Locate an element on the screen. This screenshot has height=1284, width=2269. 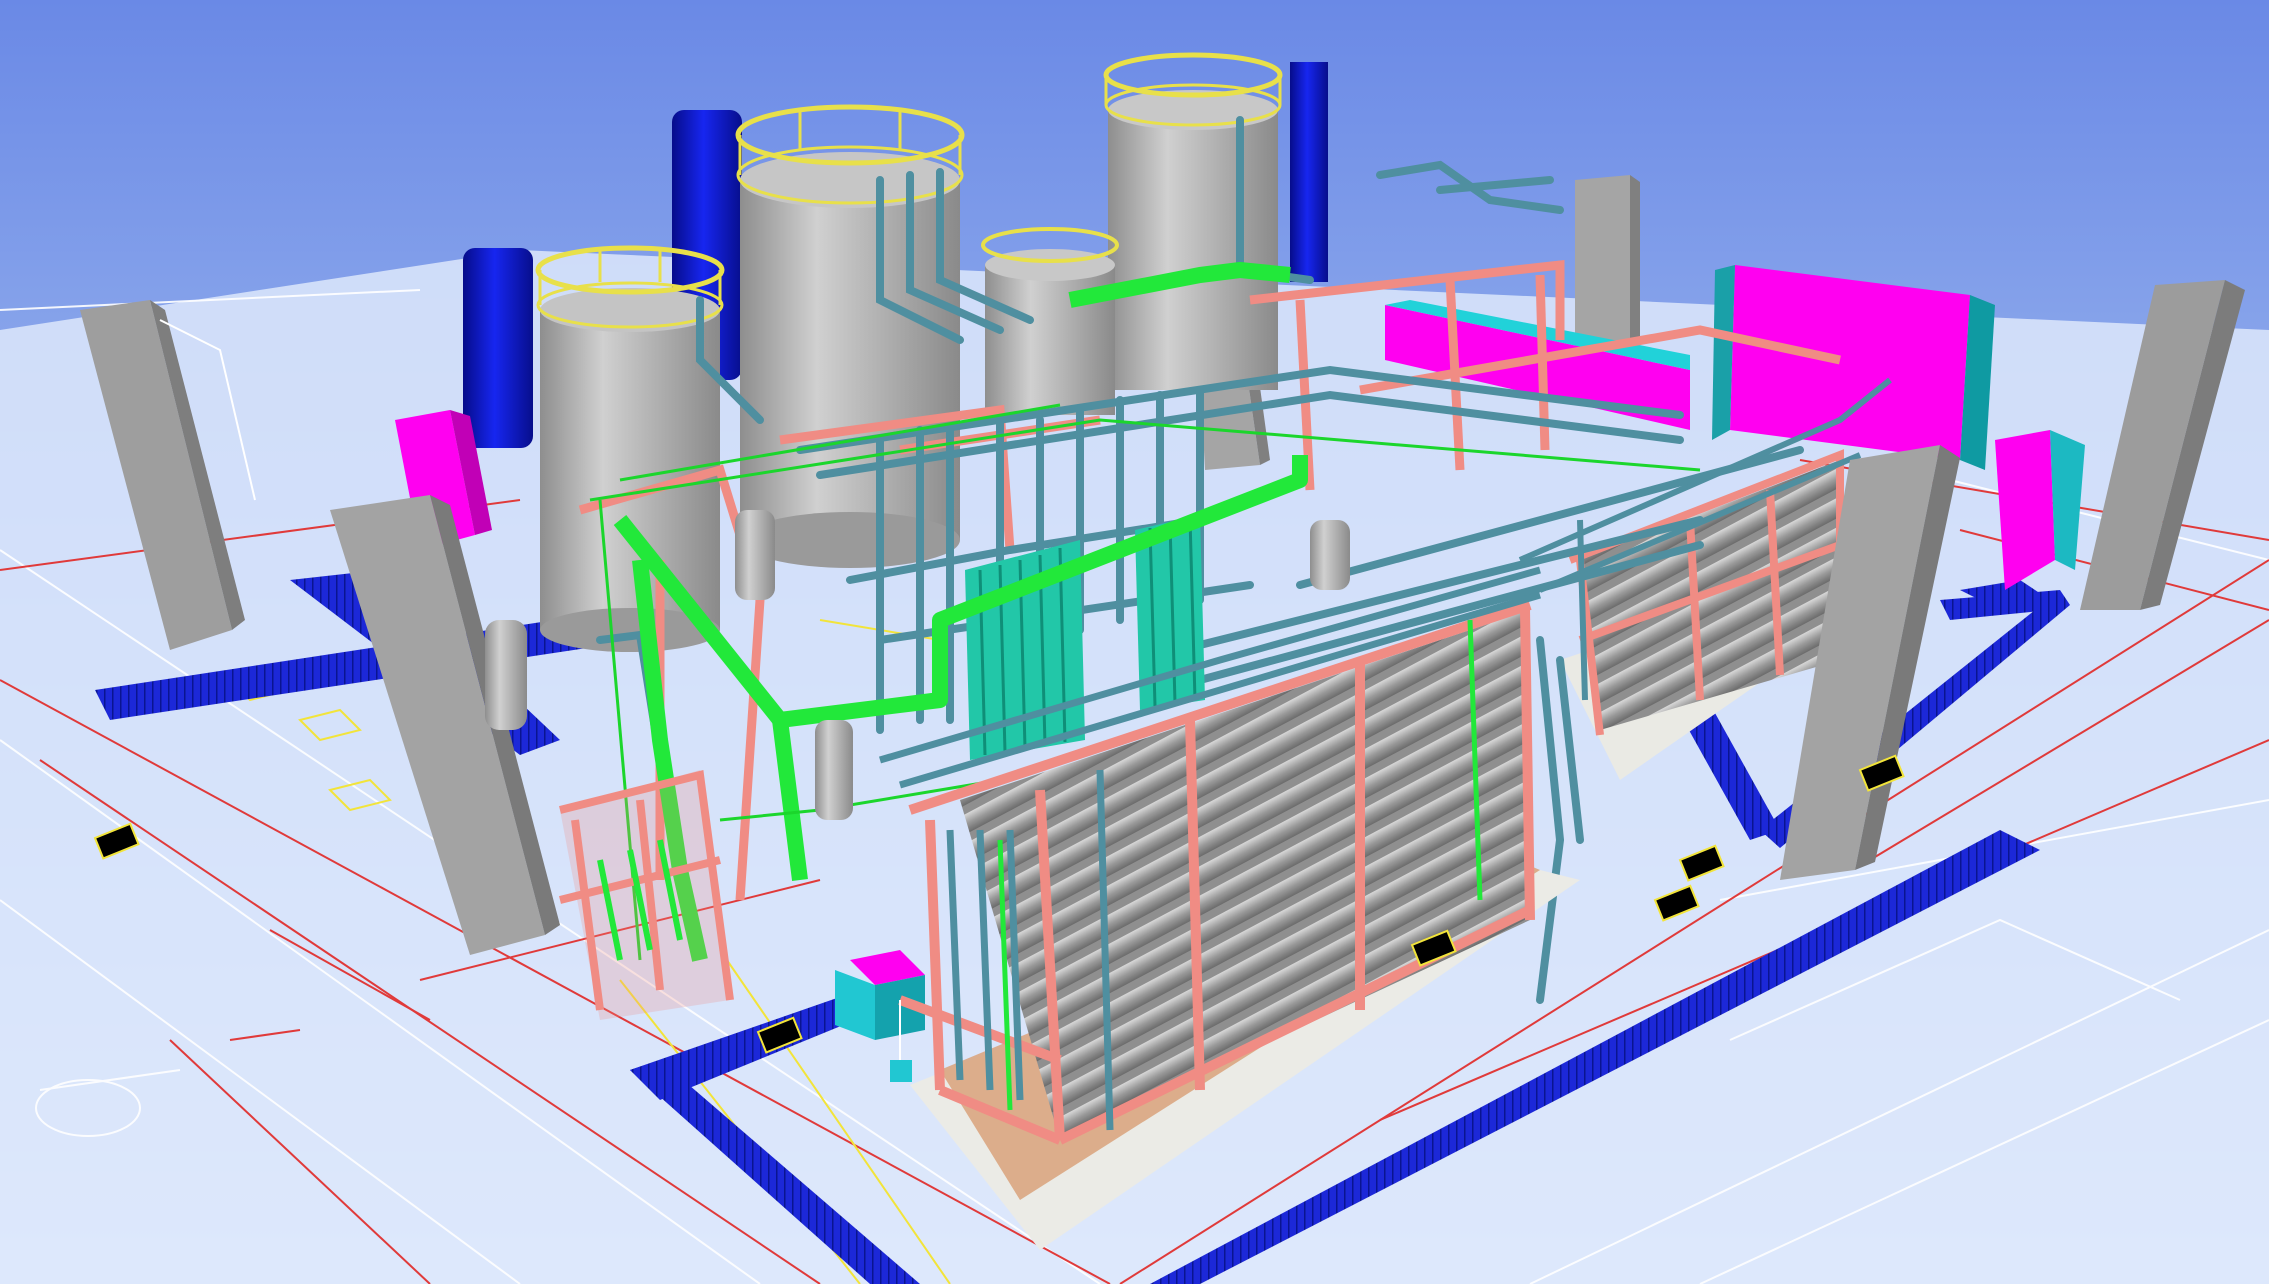
pole-base is located at coordinates (901, 1071).